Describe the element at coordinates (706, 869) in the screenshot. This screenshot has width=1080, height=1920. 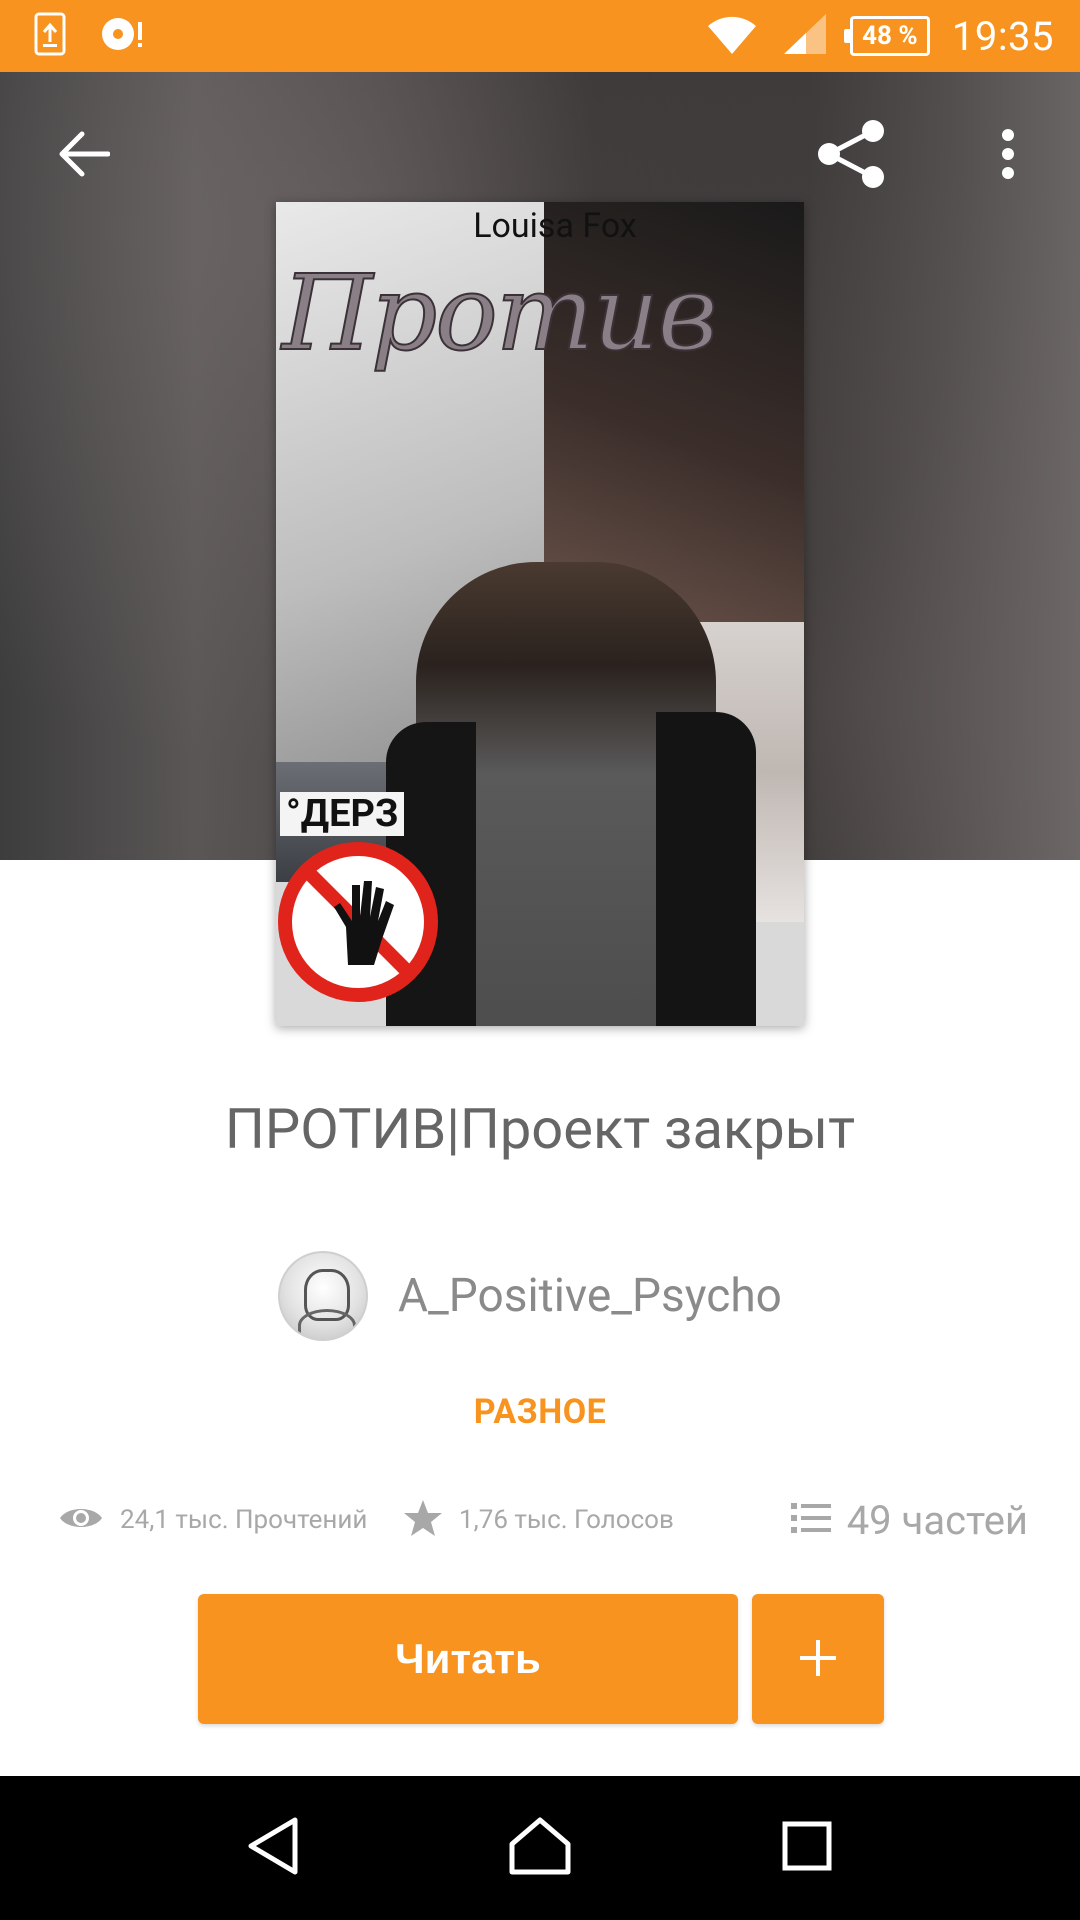
I see `cover-art-jacket-right` at that location.